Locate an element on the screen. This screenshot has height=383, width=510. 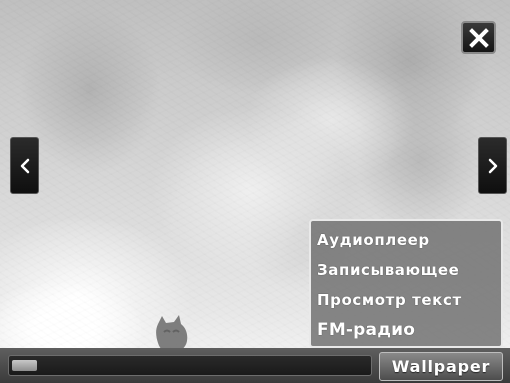
menu-item-recorder: Записывающее is located at coordinates (406, 270).